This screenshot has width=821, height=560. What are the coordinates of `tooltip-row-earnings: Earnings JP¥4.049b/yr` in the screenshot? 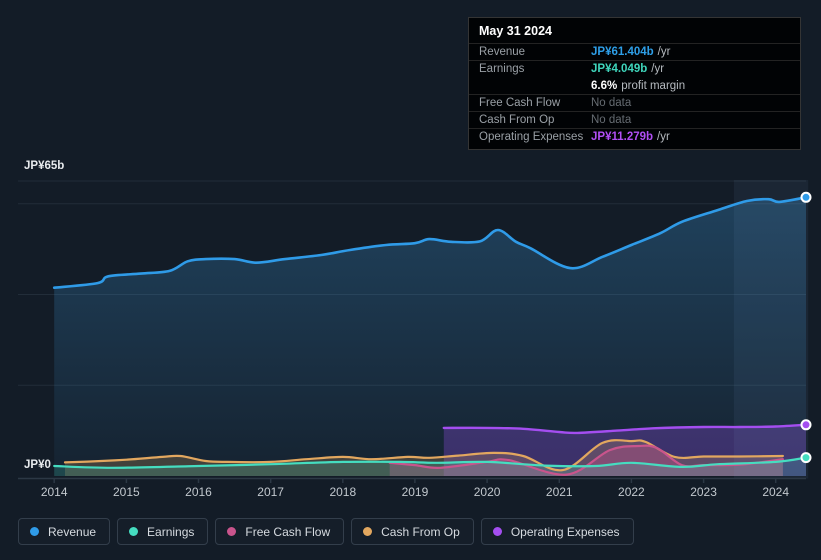 It's located at (634, 68).